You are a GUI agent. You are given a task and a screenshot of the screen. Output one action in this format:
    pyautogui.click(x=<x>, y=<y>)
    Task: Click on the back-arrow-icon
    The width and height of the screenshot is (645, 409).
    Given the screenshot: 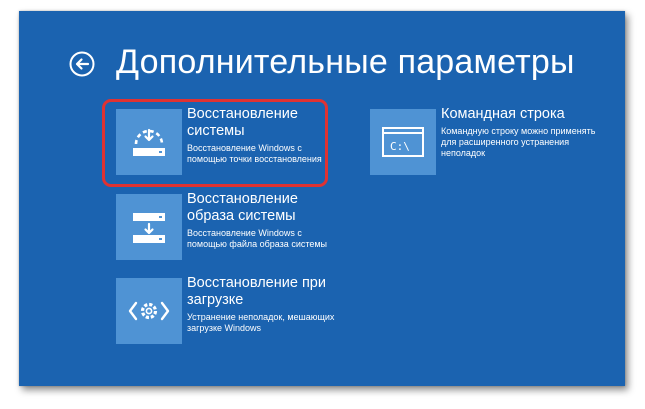 What is the action you would take?
    pyautogui.click(x=82, y=64)
    